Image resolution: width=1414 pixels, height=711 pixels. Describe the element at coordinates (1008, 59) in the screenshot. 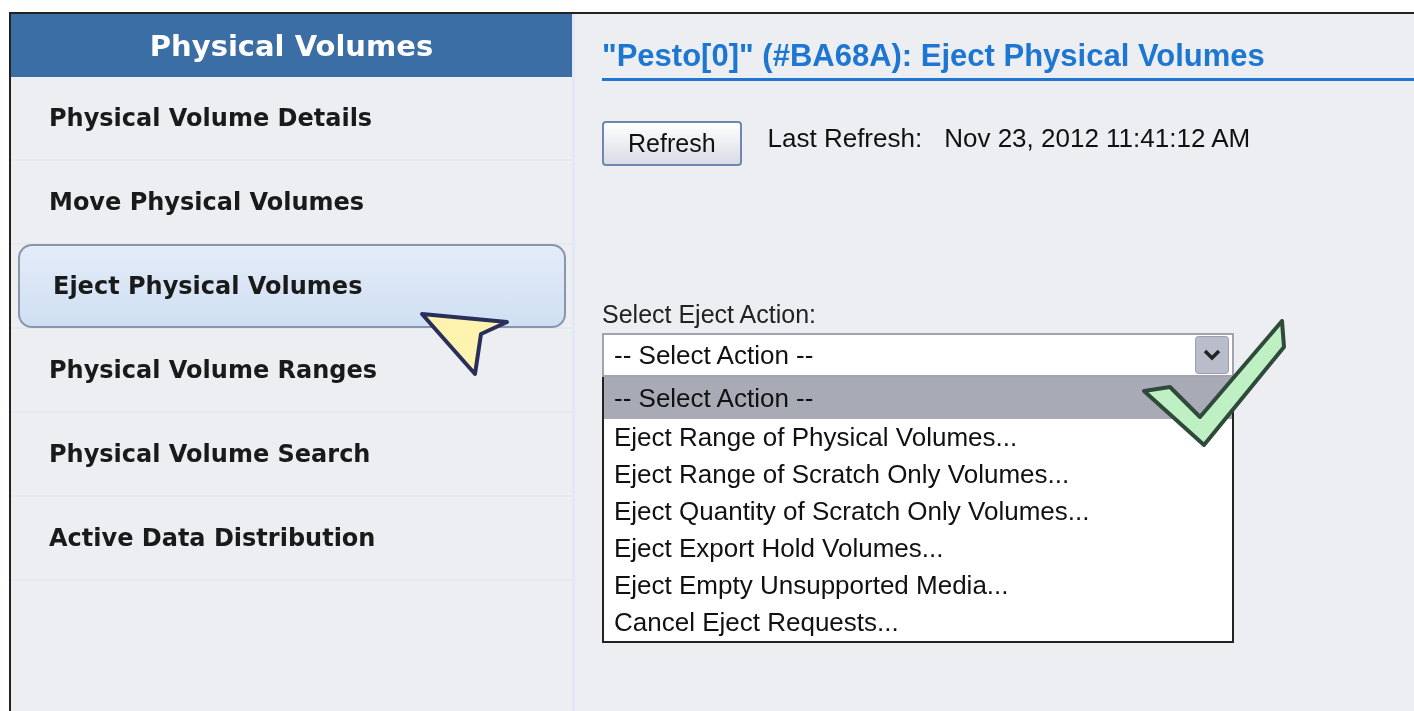

I see `page-title: "Pesto[0]" (#BA68A): Eject Physical Volumes` at that location.